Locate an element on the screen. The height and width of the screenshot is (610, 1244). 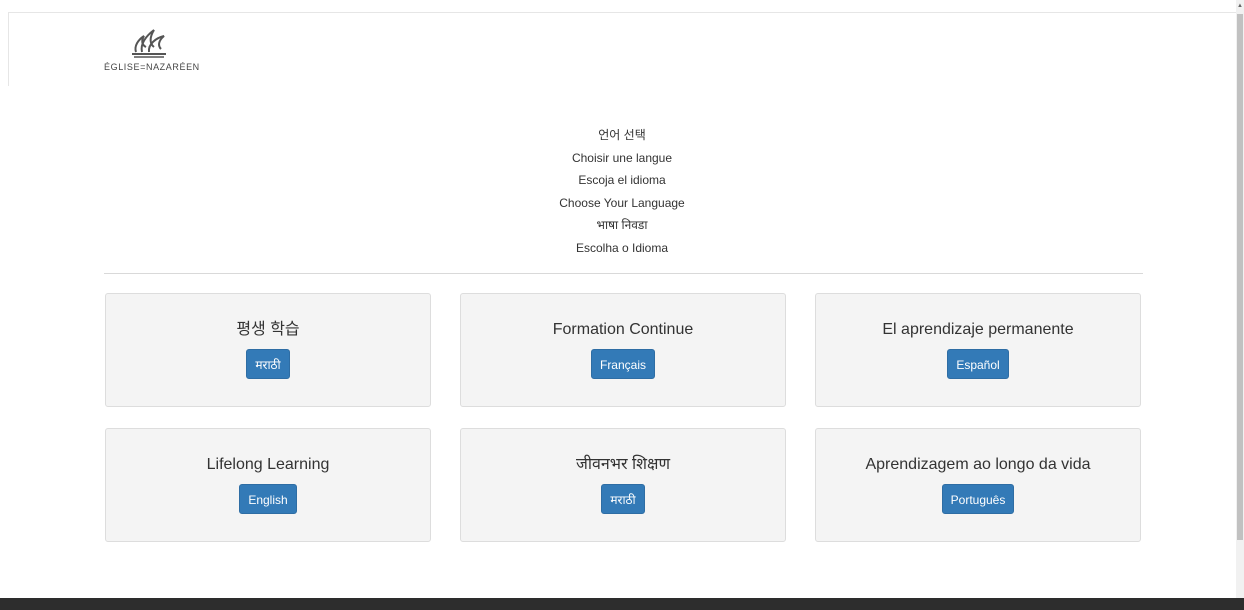
church-logo: ÉGLISE=NAZARÉEN is located at coordinates (169, 50).